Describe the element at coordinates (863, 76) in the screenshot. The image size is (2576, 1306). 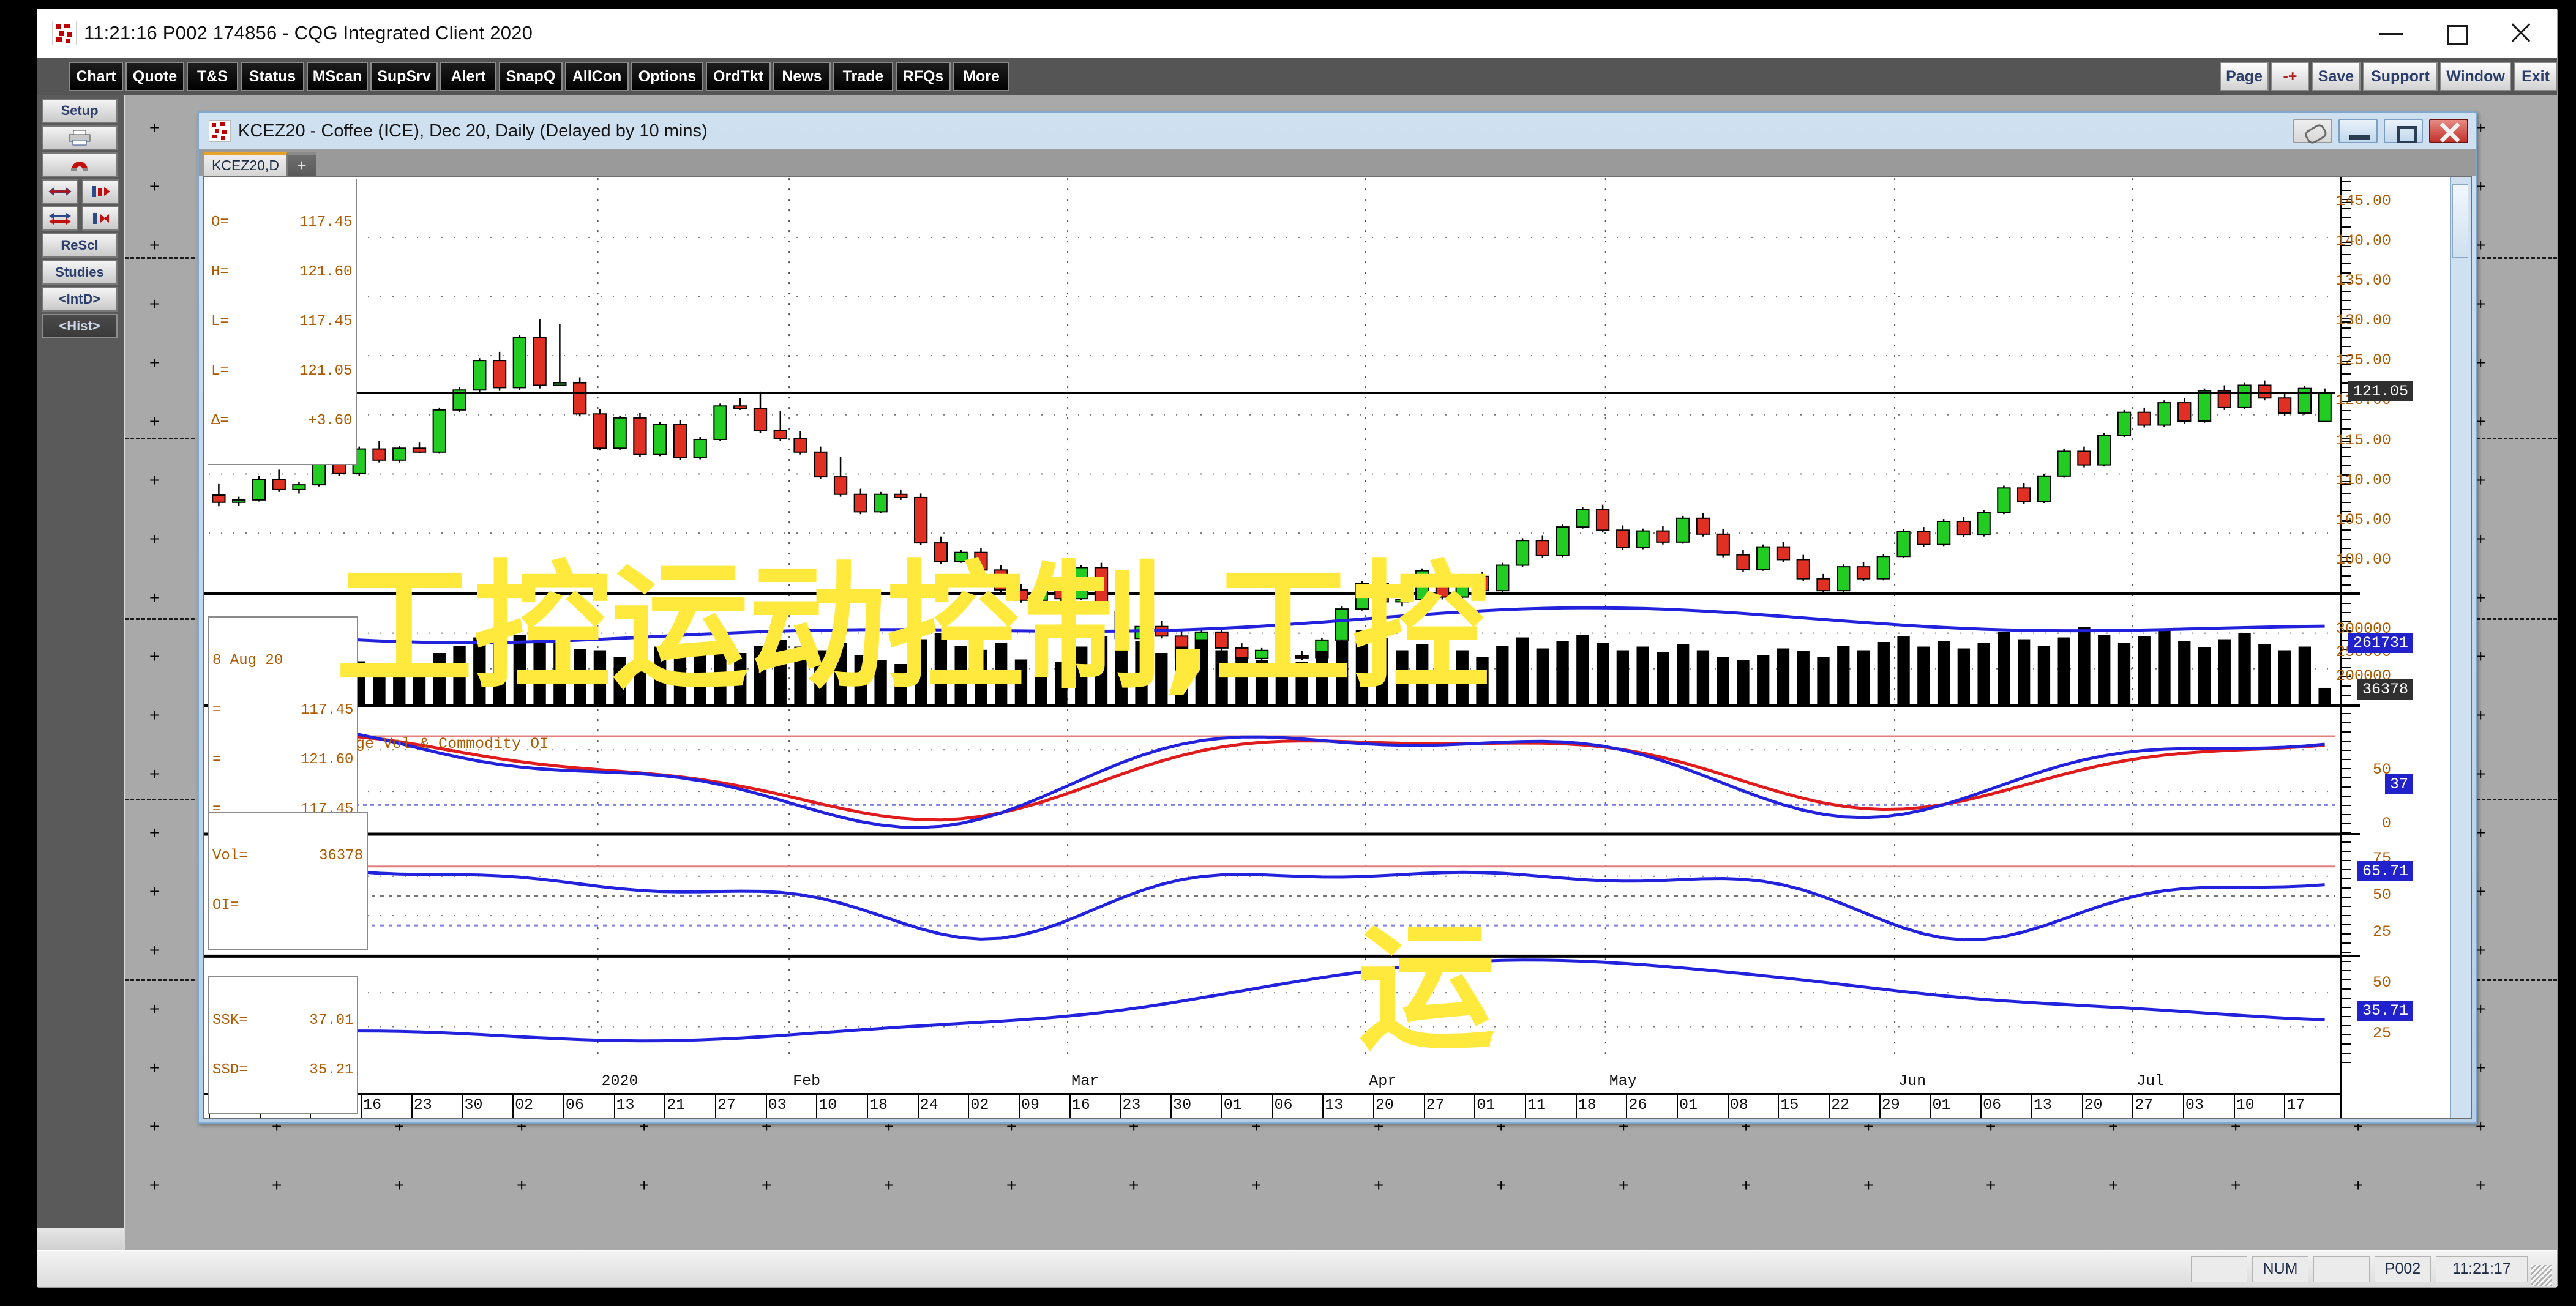
I see `toolbar-button-trade: Trade` at that location.